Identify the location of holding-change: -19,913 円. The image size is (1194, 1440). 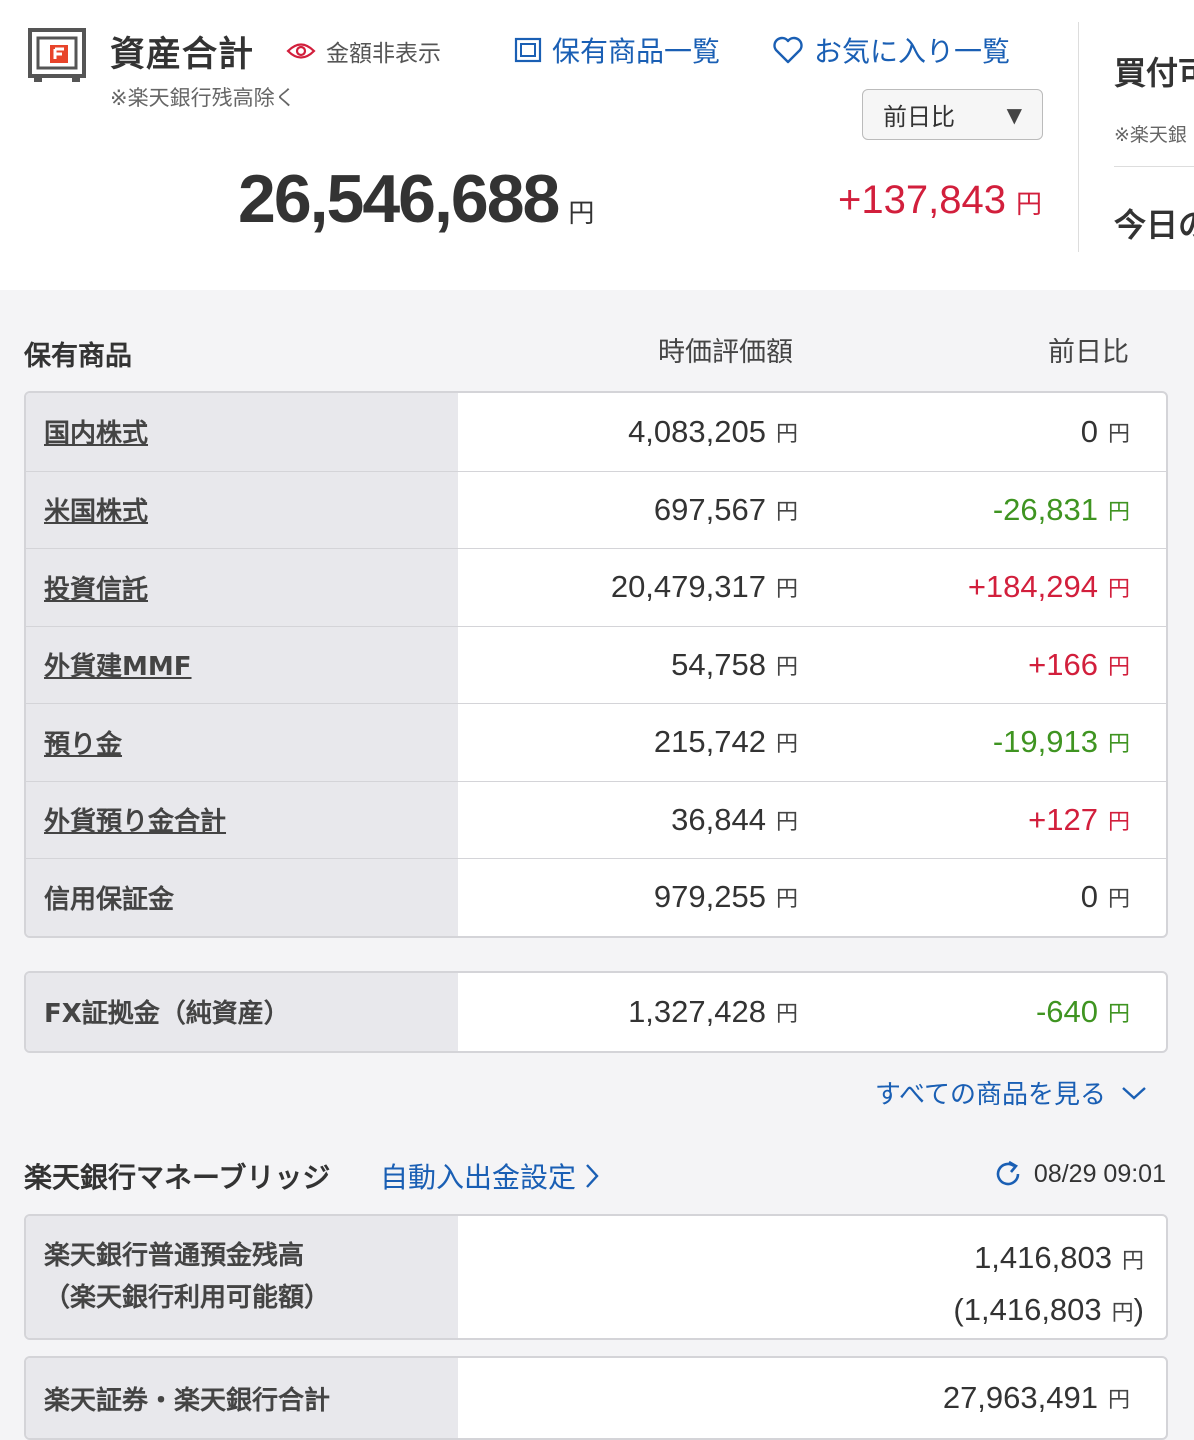
(1061, 742).